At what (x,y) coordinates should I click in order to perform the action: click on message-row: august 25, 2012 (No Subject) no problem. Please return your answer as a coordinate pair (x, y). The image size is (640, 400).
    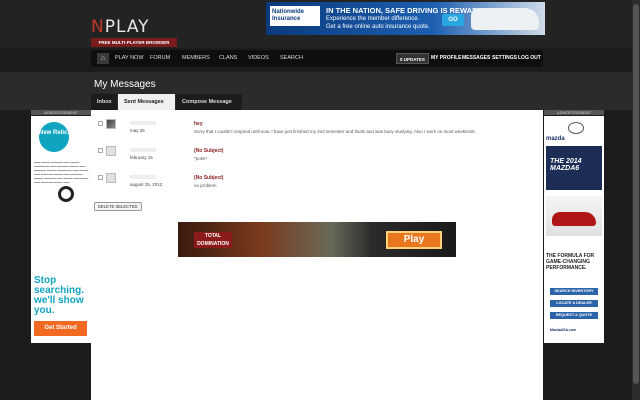
    Looking at the image, I should click on (317, 183).